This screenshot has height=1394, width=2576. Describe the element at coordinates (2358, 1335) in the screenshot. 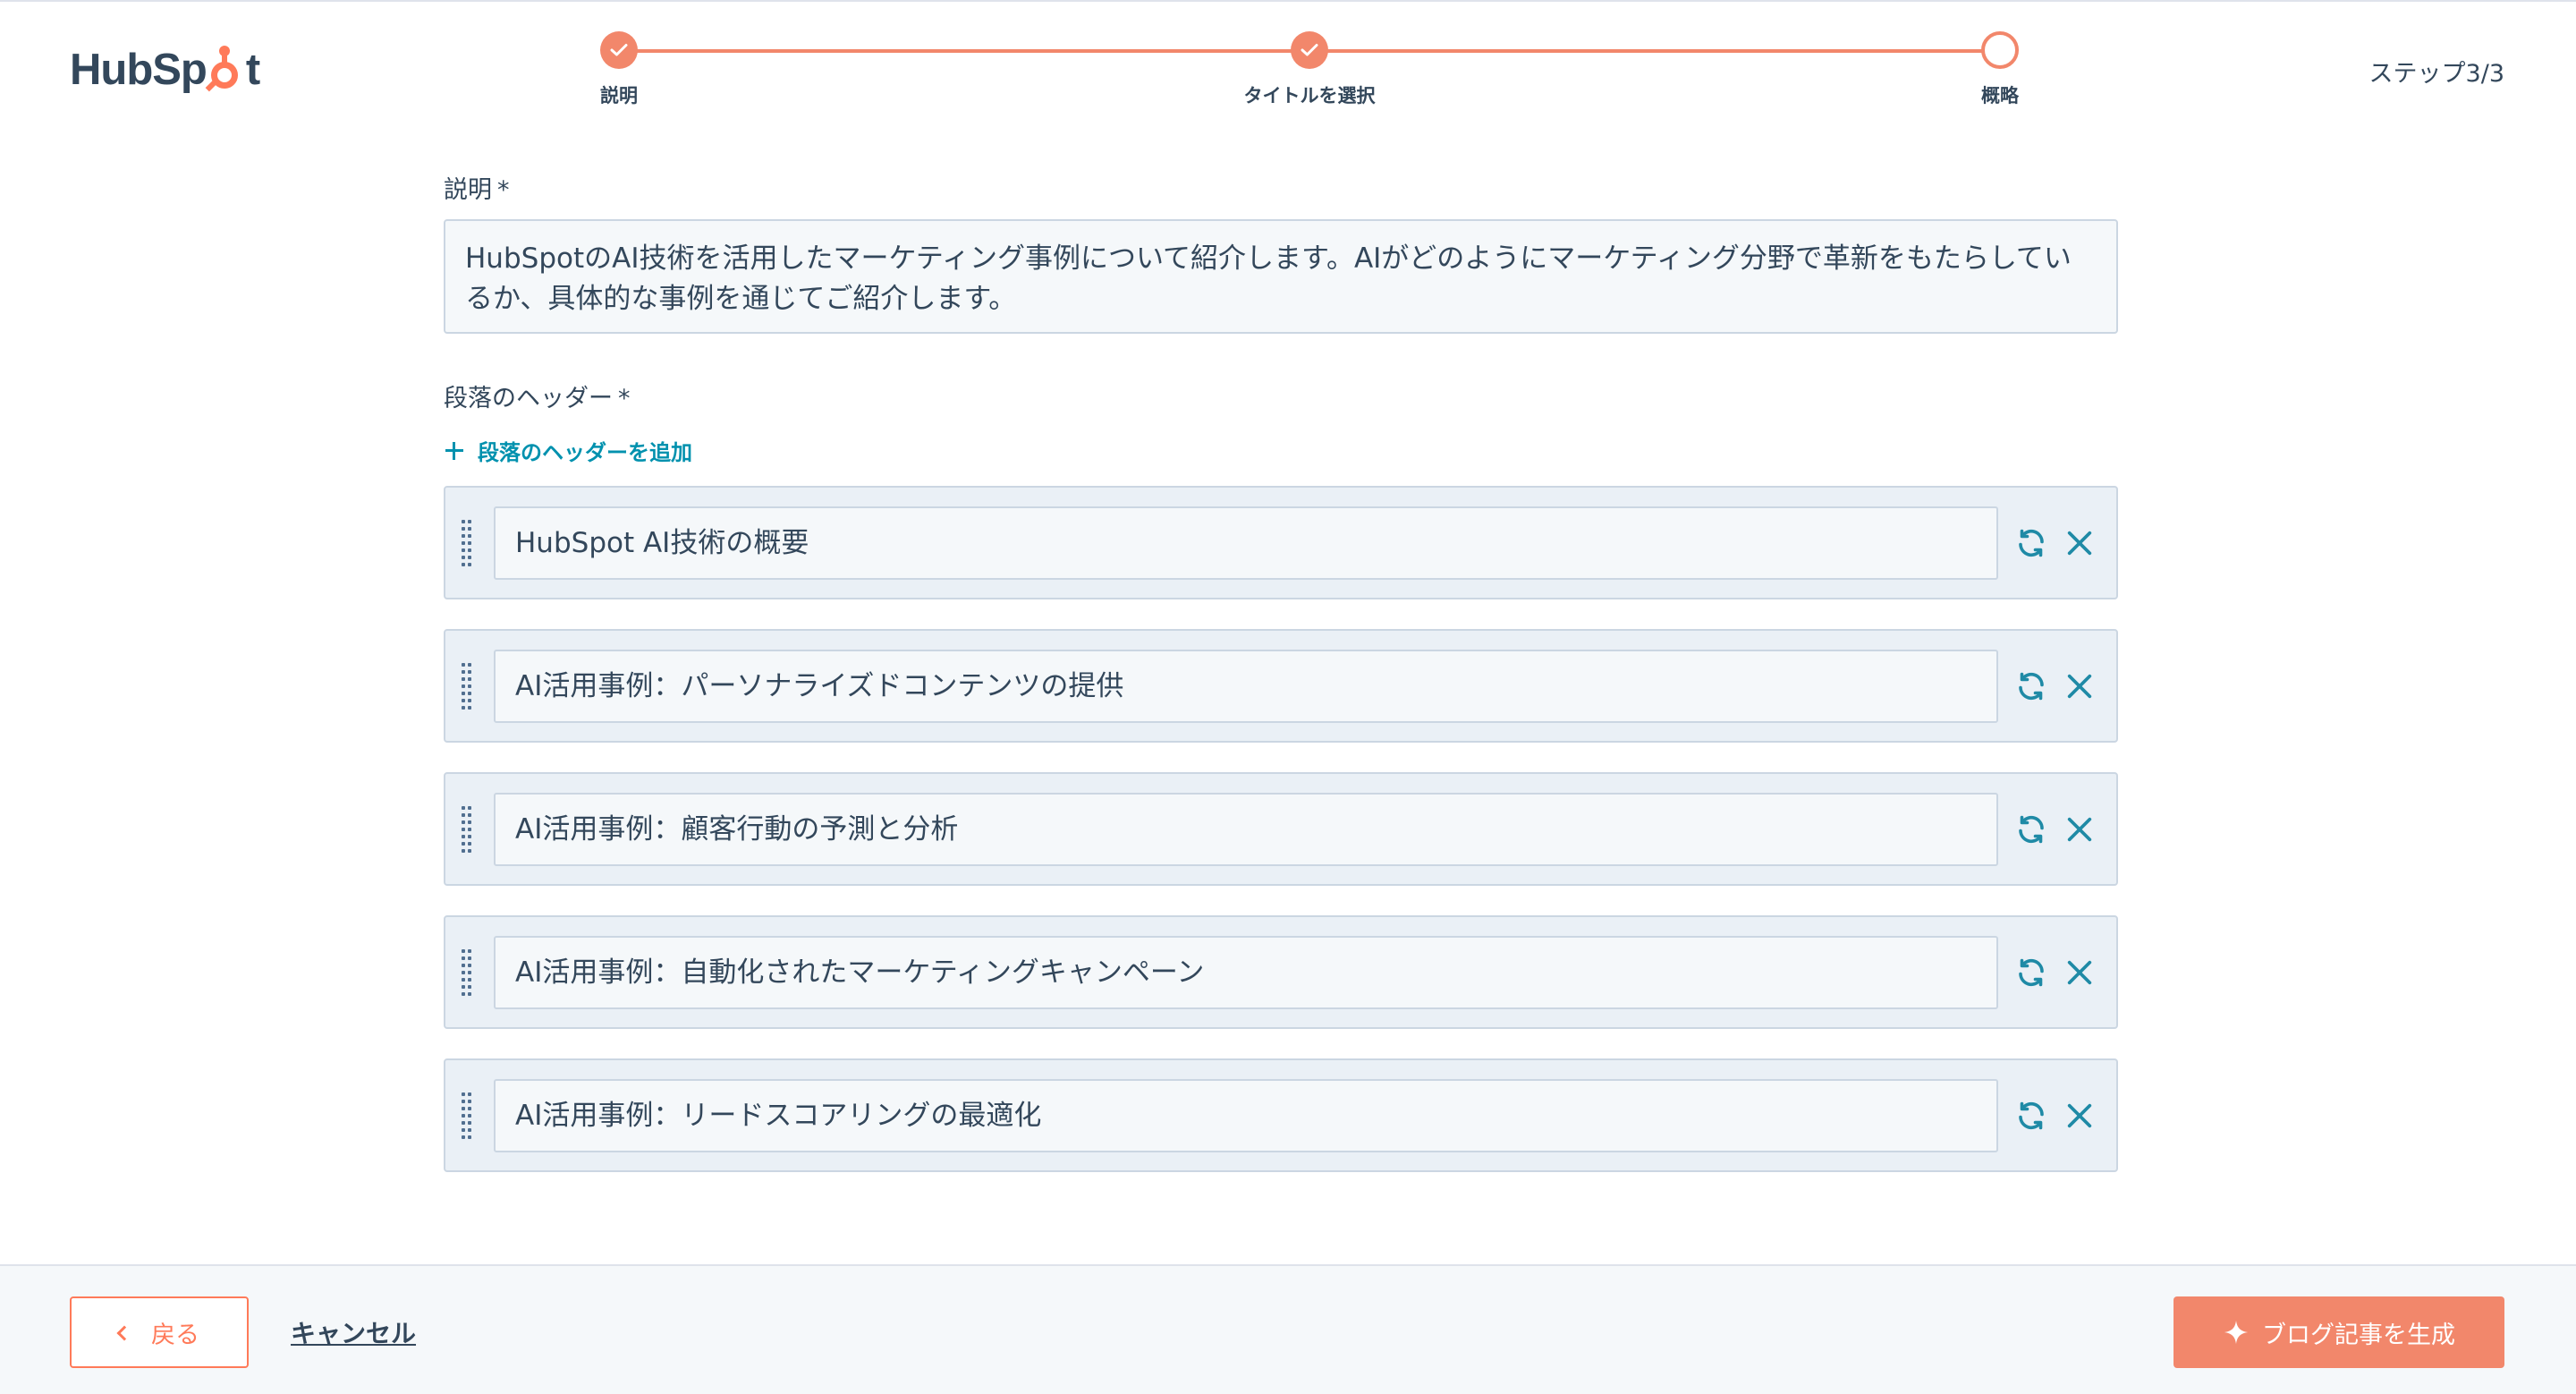

I see `generate-button-label: ブログ記事を生成` at that location.